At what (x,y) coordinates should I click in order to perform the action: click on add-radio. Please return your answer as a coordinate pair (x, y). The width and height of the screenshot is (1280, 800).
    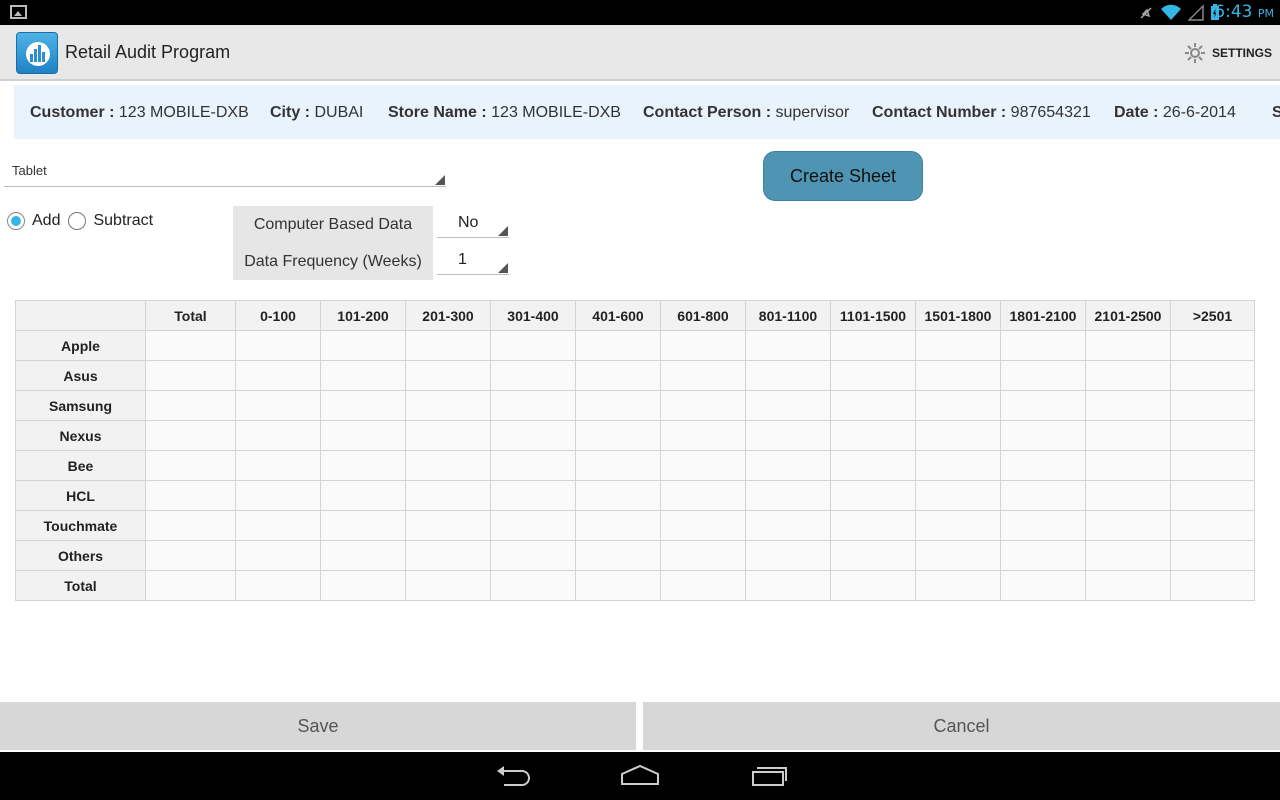
    Looking at the image, I should click on (16, 221).